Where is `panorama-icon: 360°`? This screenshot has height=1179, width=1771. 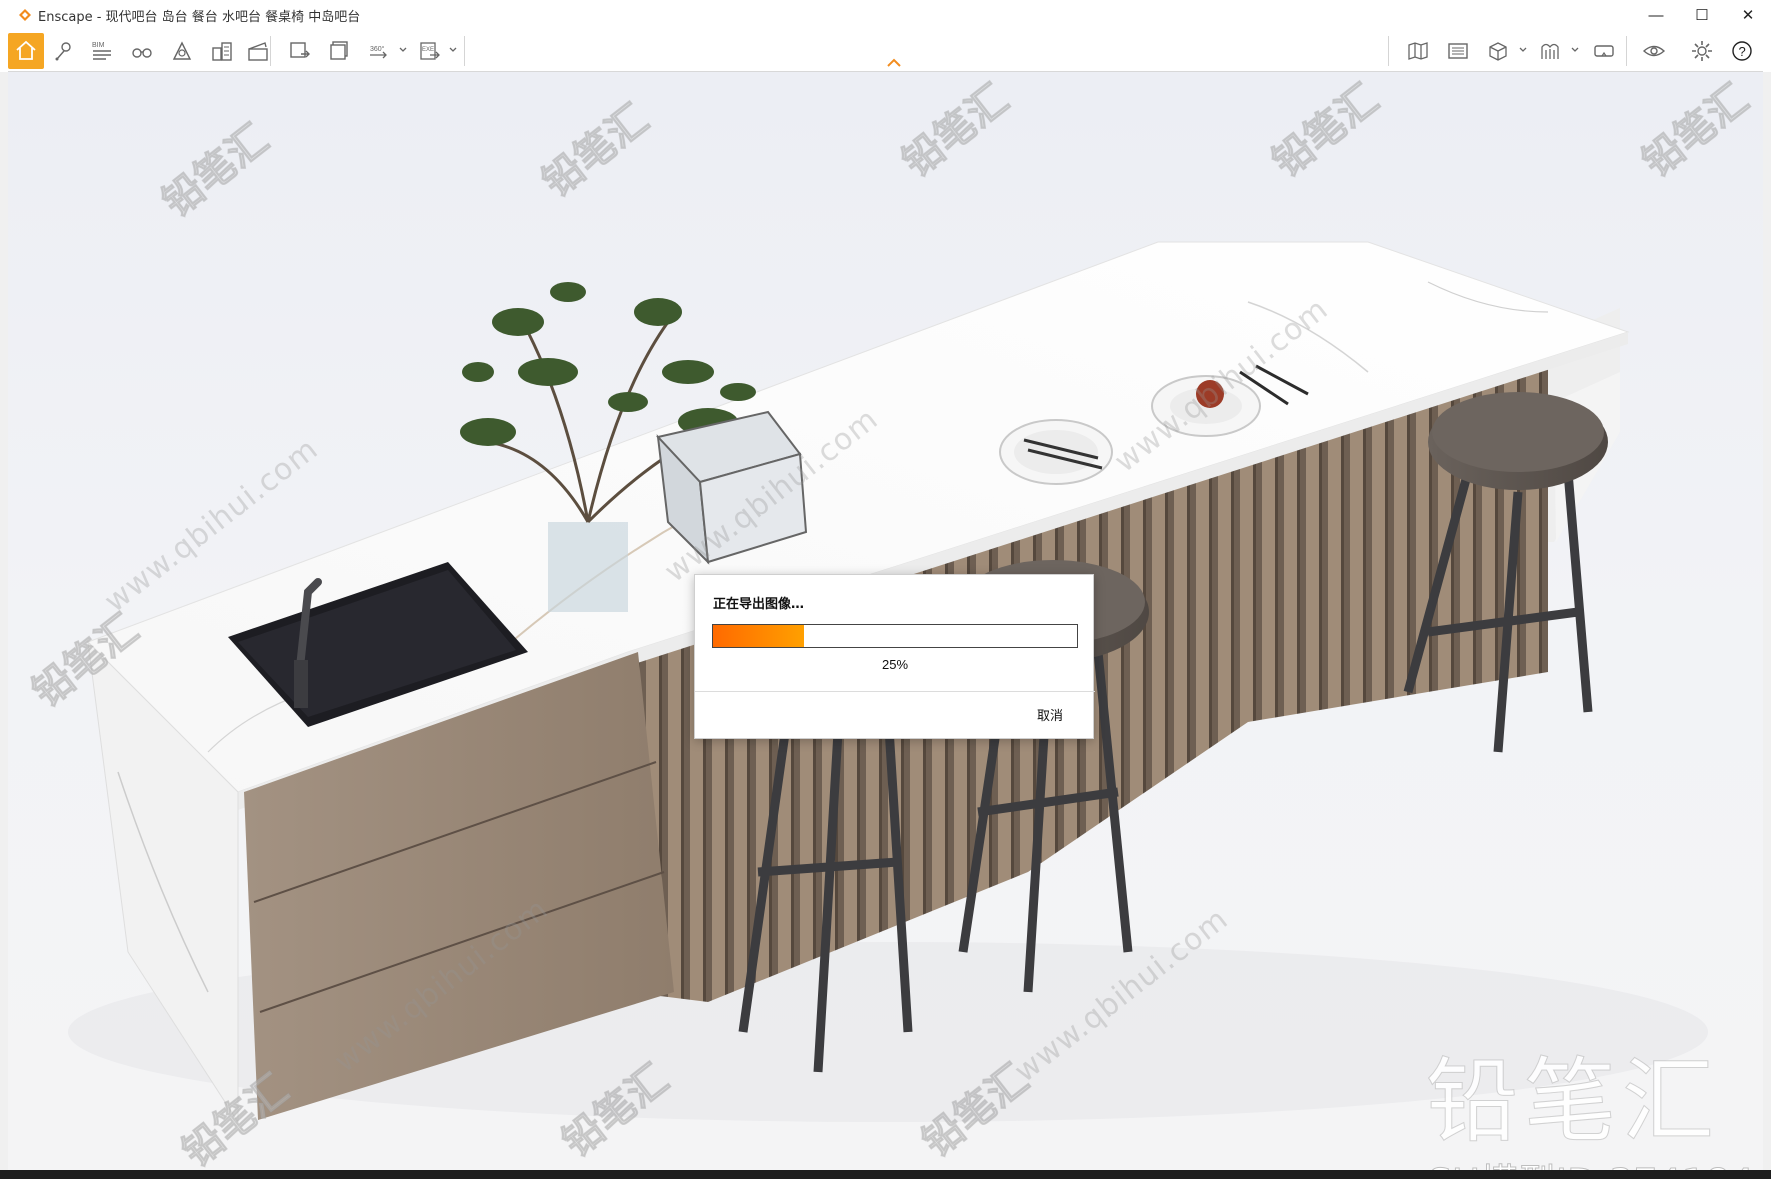
panorama-icon: 360° is located at coordinates (378, 52).